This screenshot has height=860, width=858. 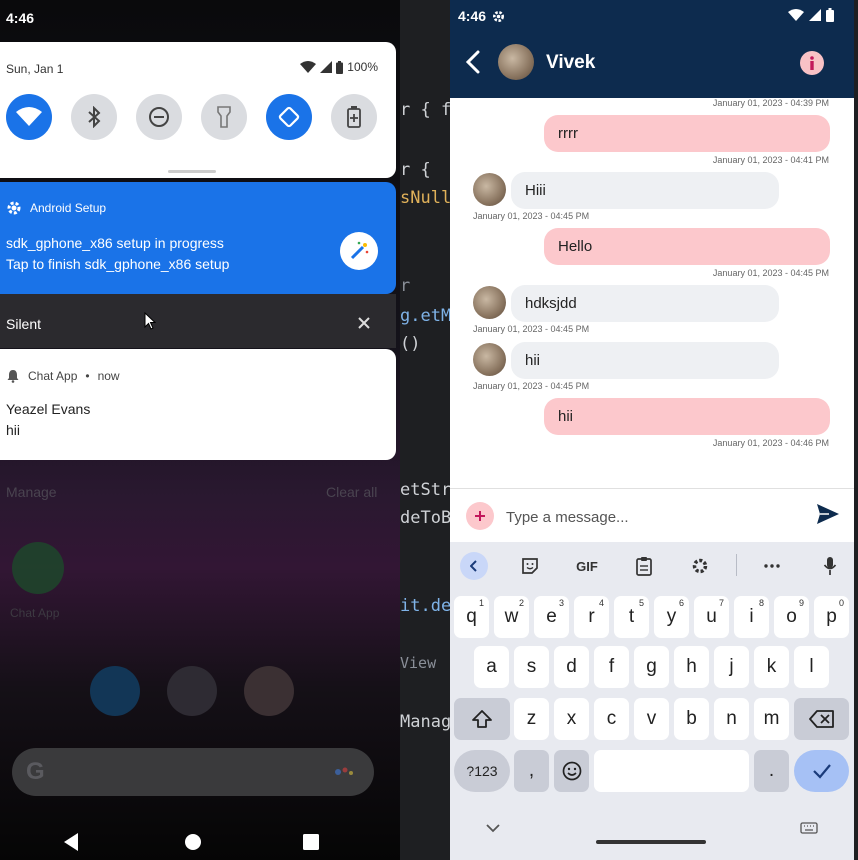 What do you see at coordinates (289, 117) in the screenshot?
I see `qs-autorotate-tile` at bounding box center [289, 117].